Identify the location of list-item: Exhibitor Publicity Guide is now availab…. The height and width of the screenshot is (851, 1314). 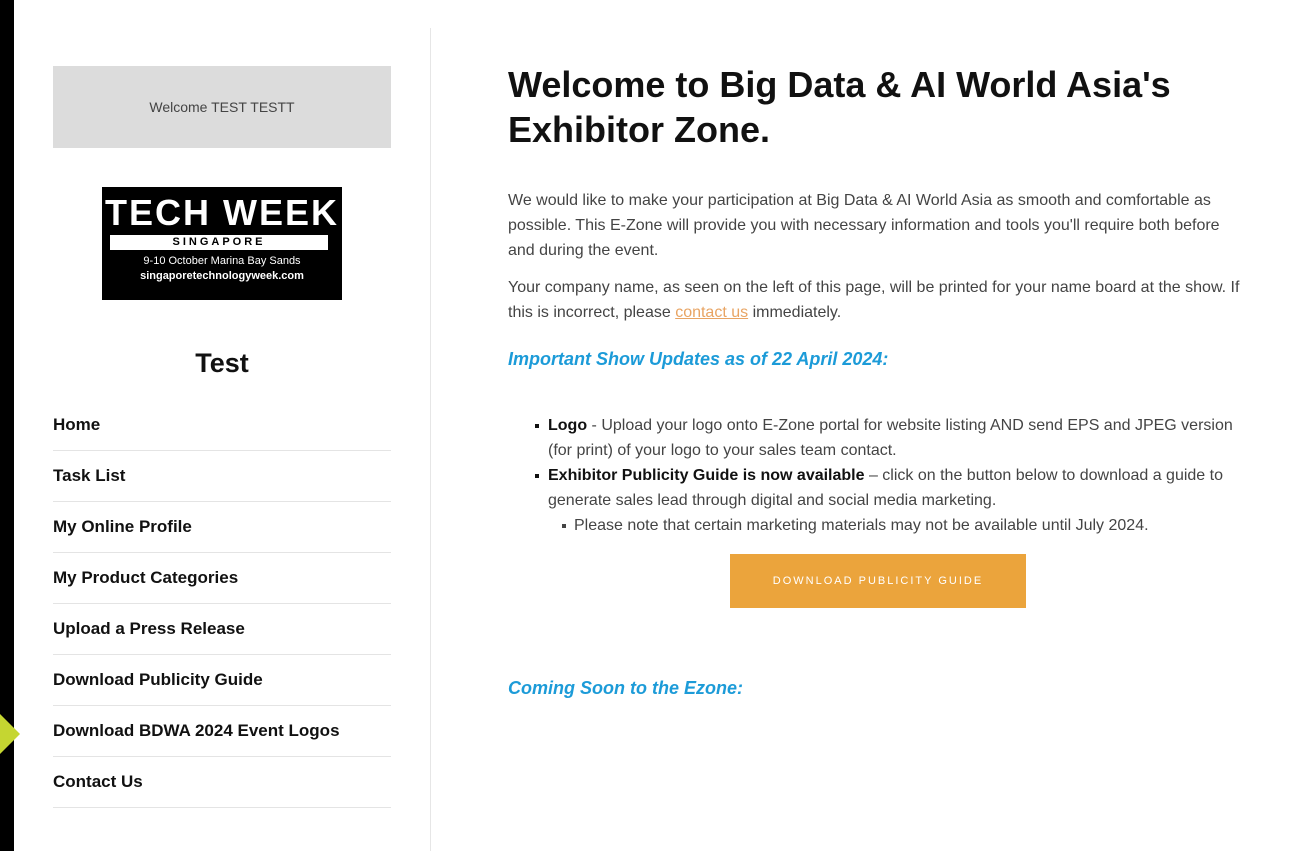
(891, 500).